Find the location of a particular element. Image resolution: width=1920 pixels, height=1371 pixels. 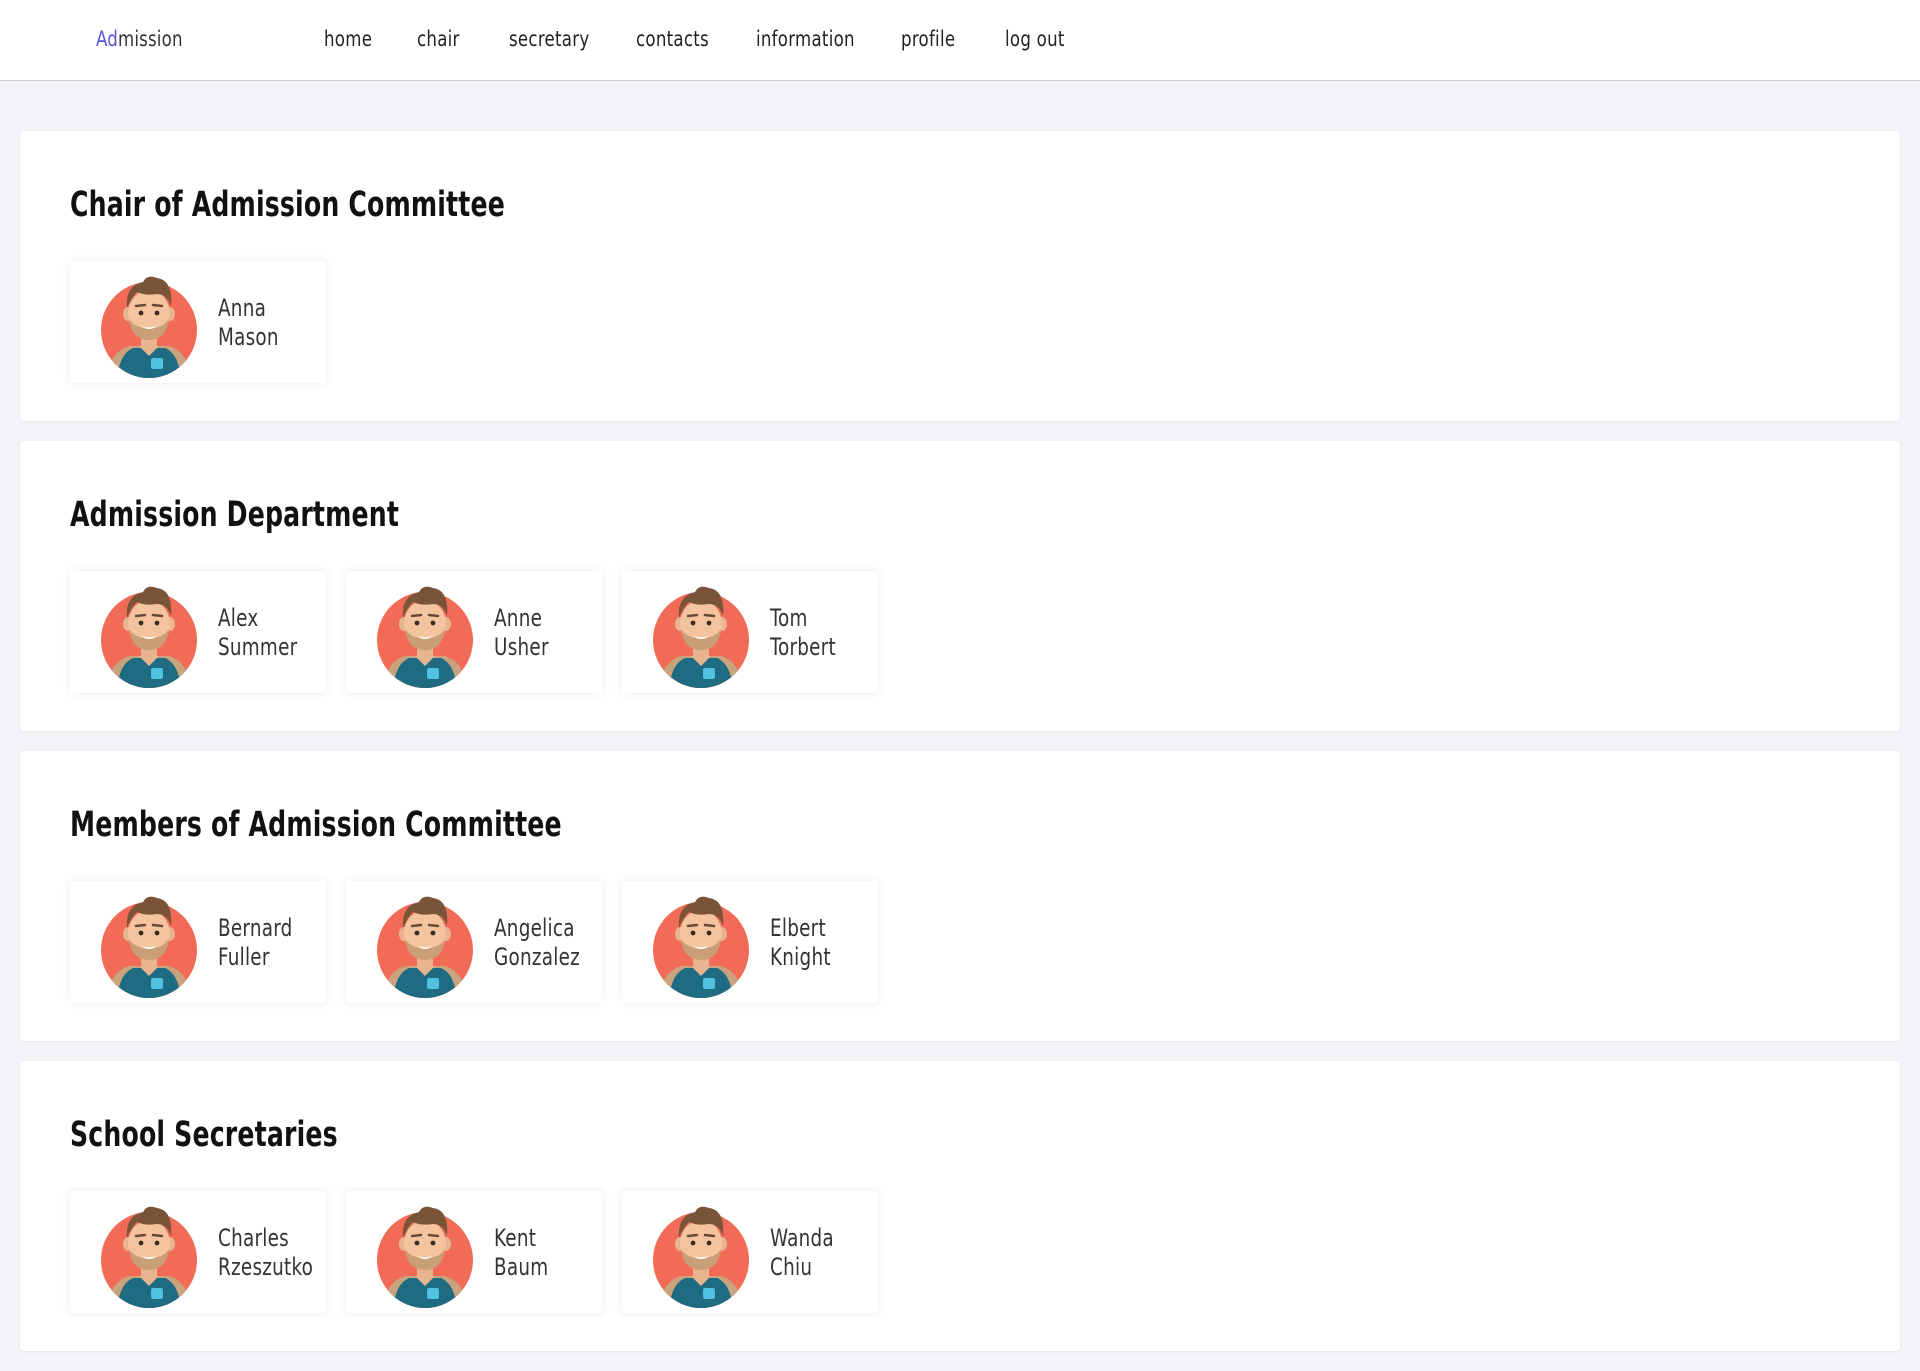

last-name: Fuller is located at coordinates (244, 957).